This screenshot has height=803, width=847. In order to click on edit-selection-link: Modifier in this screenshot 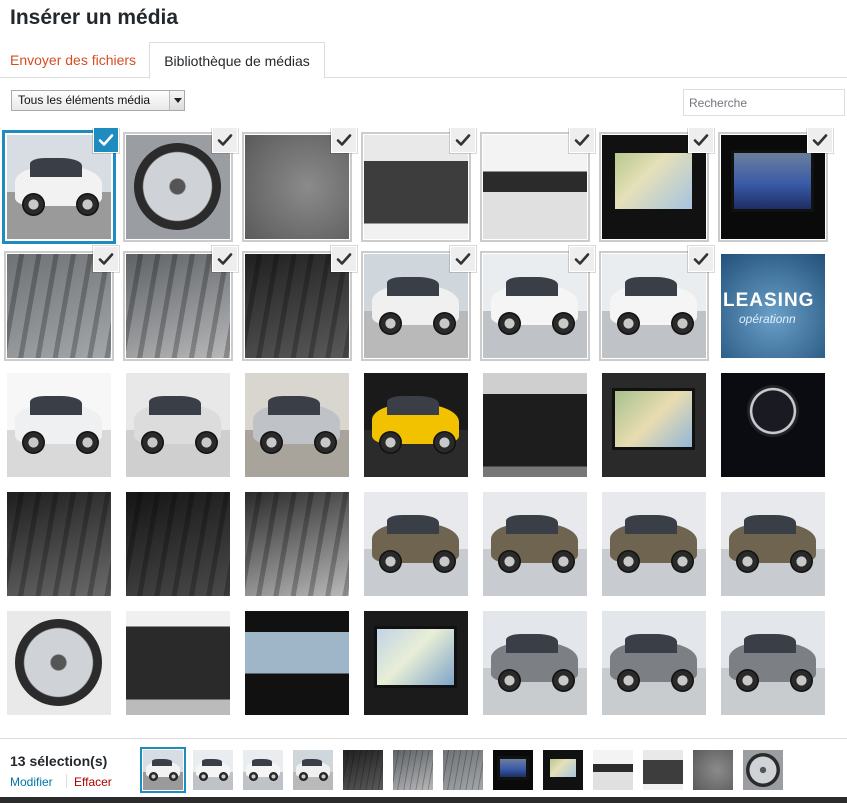, I will do `click(31, 782)`.